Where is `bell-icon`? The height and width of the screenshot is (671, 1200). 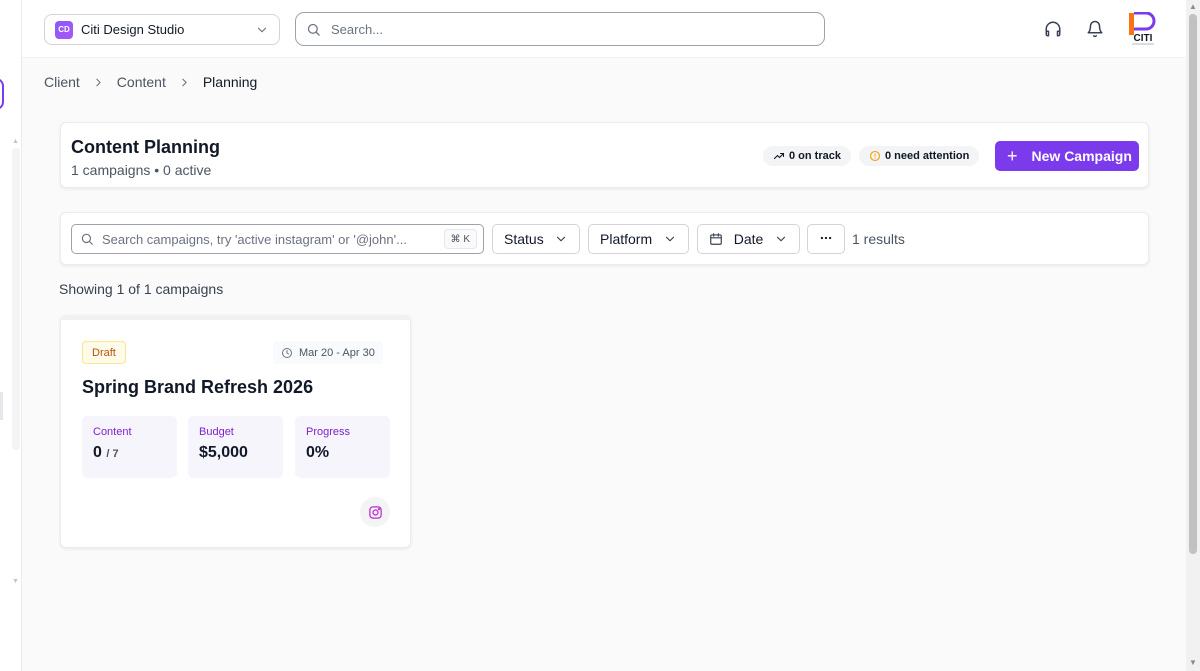
bell-icon is located at coordinates (1095, 29).